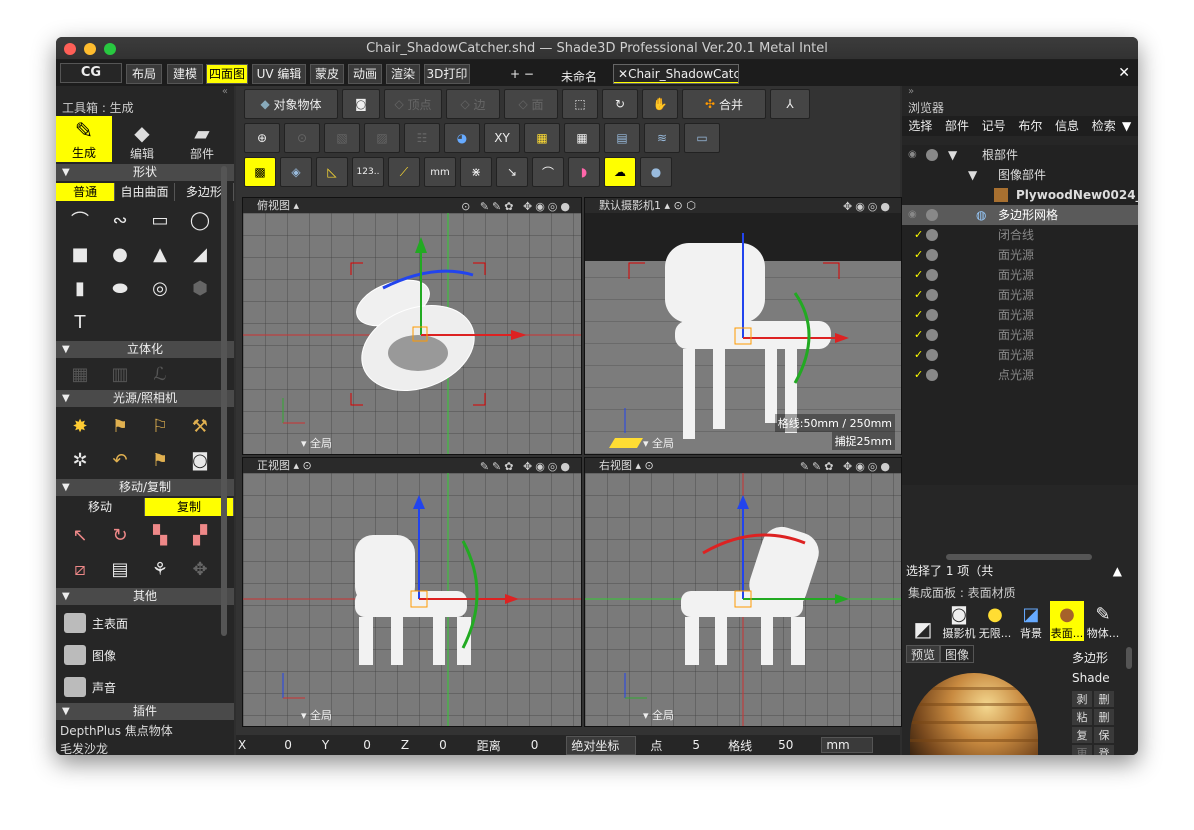  What do you see at coordinates (1020, 215) in the screenshot?
I see `tree-row: ◉ ◍ 多边形网格` at bounding box center [1020, 215].